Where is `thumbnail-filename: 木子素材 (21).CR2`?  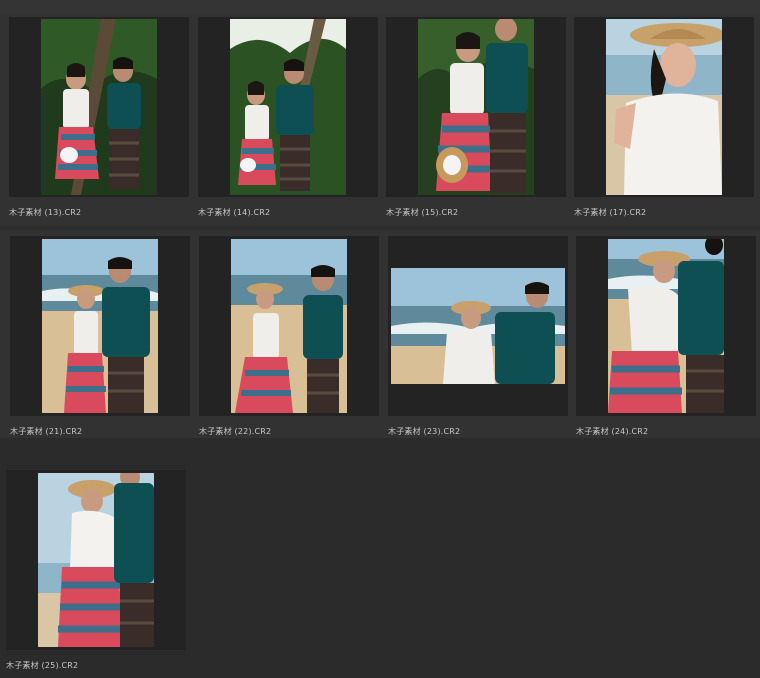
thumbnail-filename: 木子素材 (21).CR2 is located at coordinates (46, 431).